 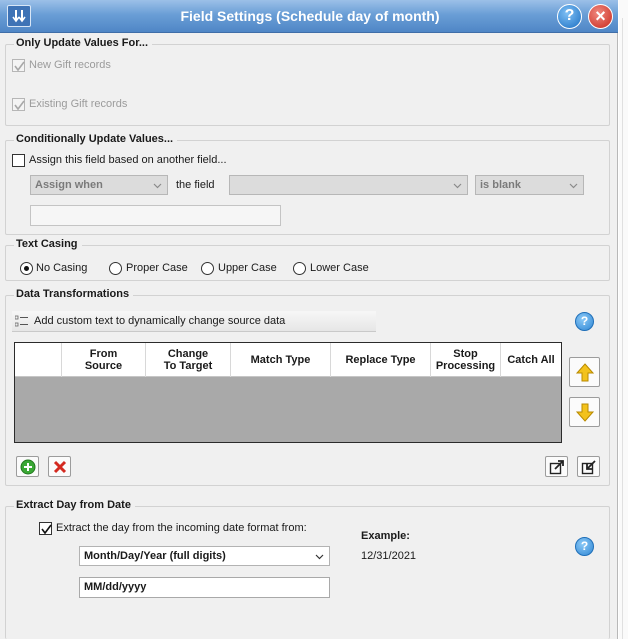 I want to click on arrow-down-icon, so click(x=585, y=412).